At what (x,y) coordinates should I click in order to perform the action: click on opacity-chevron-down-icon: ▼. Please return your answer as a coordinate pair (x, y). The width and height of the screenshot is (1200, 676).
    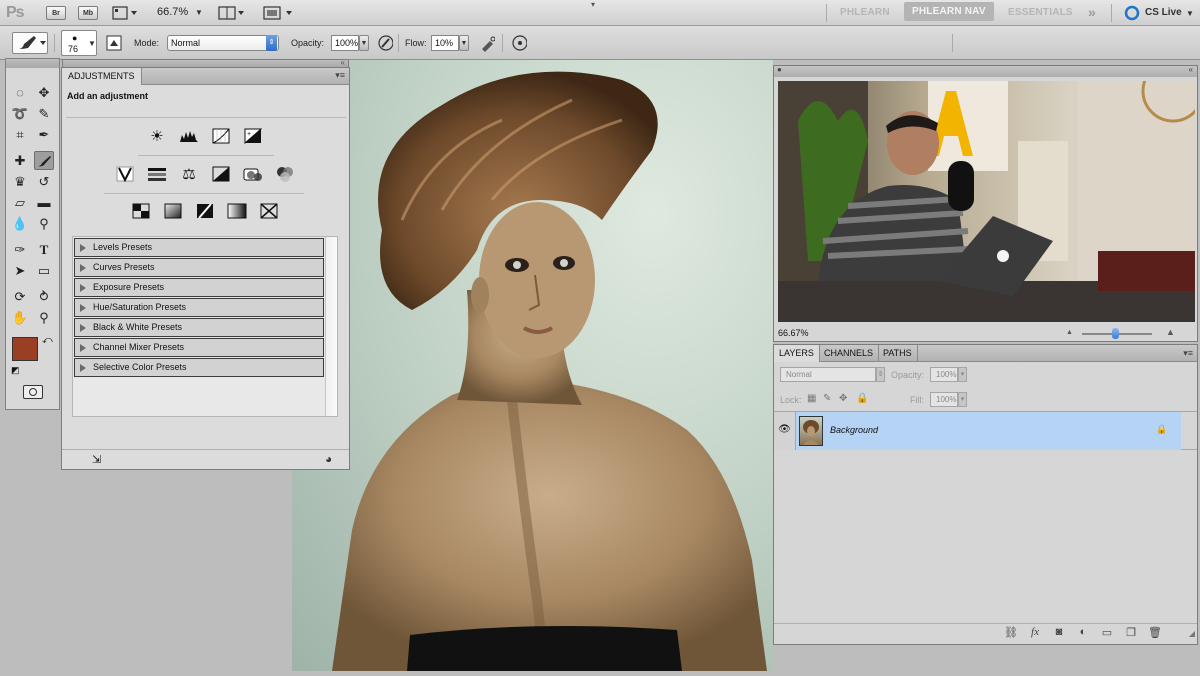
    Looking at the image, I should click on (364, 43).